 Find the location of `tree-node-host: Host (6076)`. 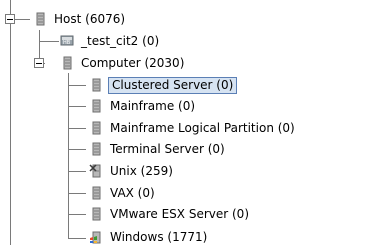

tree-node-host: Host (6076) is located at coordinates (79, 19).